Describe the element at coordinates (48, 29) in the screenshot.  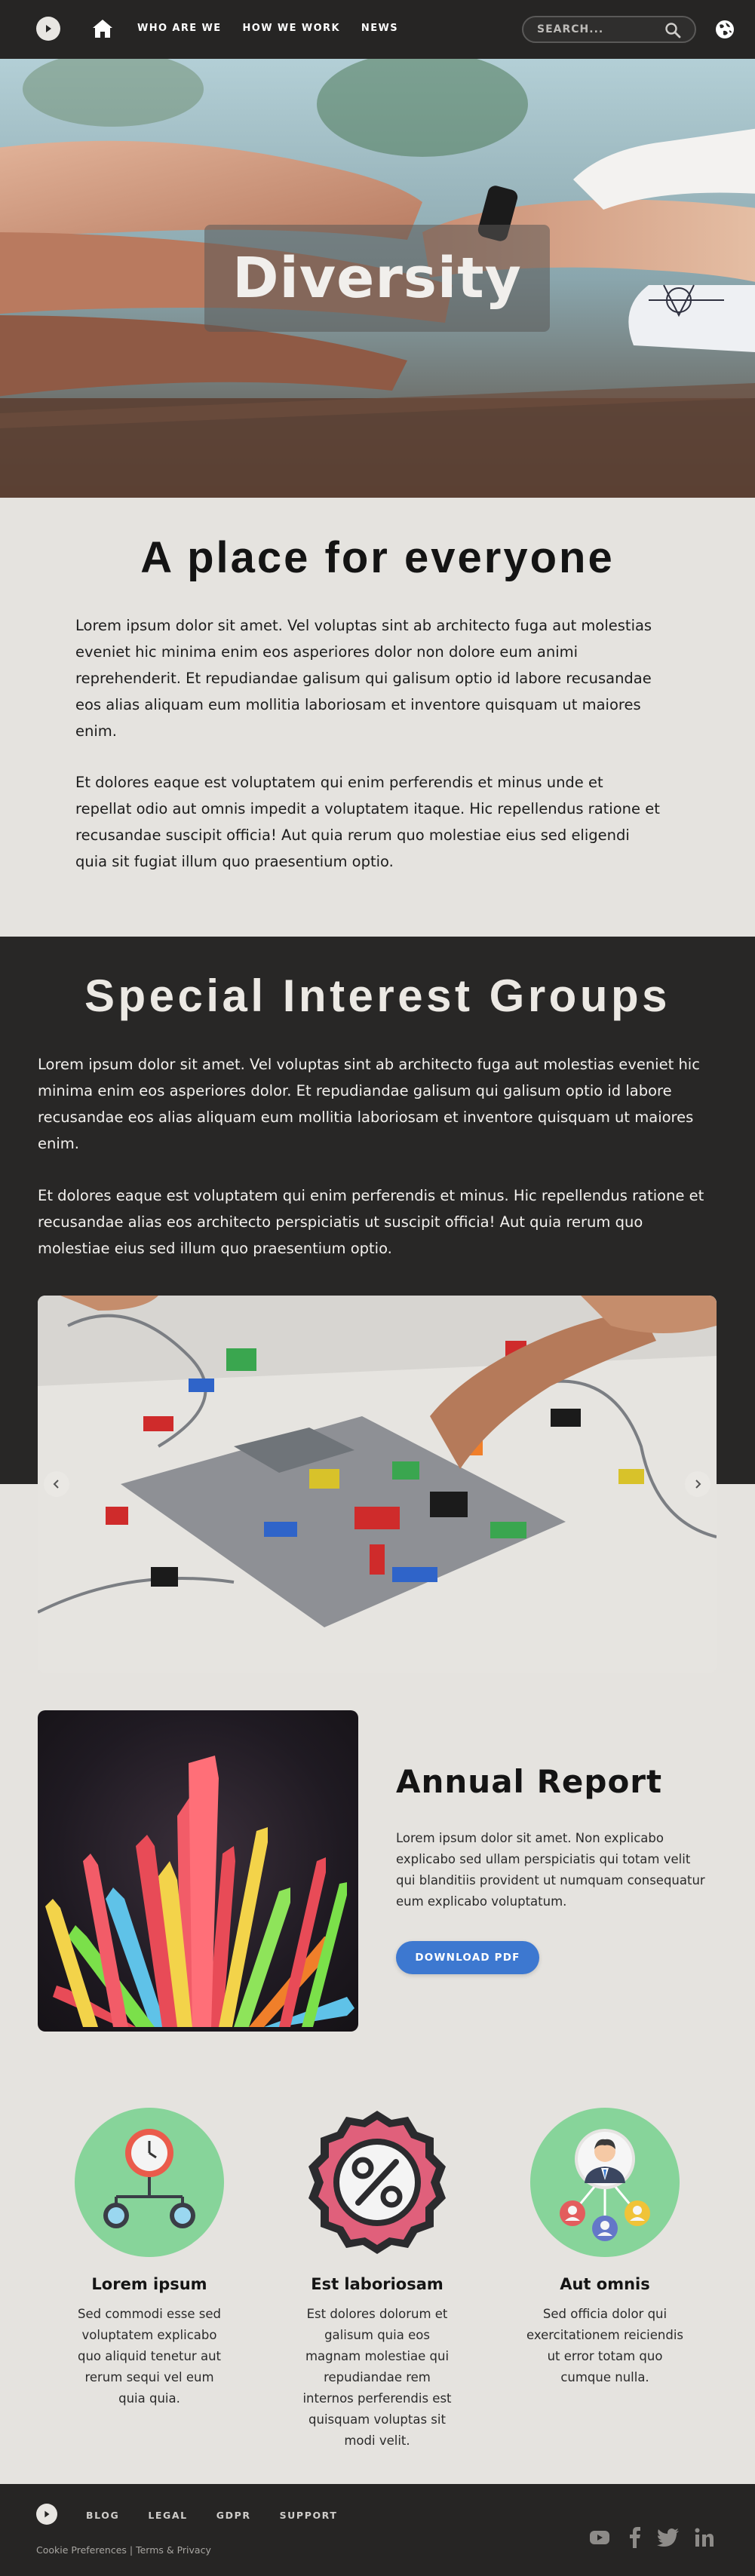
I see `logo-icon` at that location.